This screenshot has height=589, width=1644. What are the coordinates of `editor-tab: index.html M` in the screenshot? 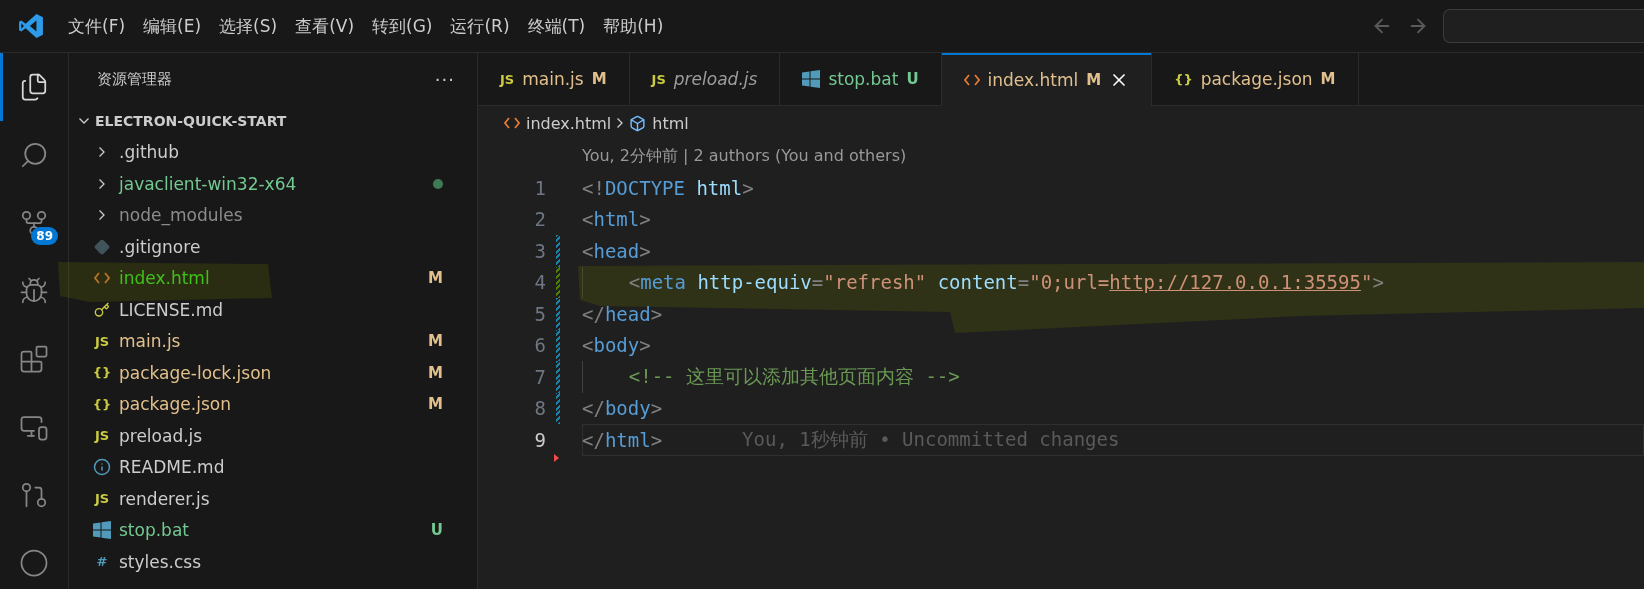 It's located at (1047, 79).